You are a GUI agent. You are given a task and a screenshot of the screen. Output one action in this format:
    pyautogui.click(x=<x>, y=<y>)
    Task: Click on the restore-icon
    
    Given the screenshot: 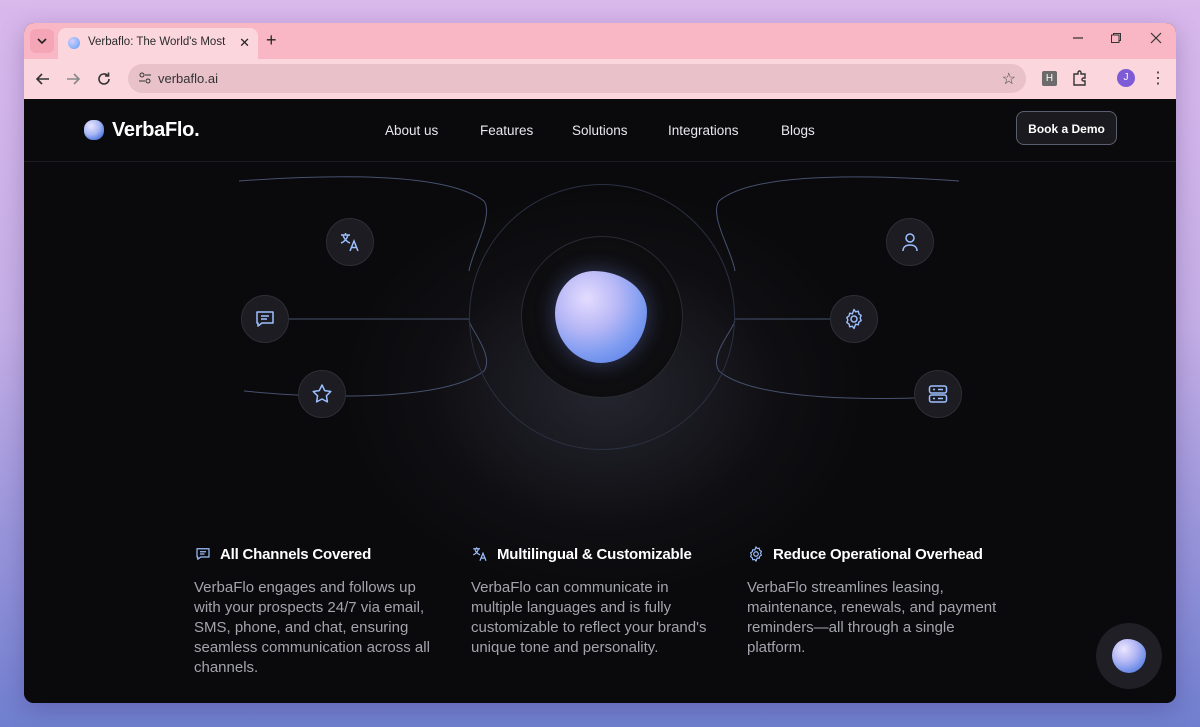 What is the action you would take?
    pyautogui.click(x=1116, y=38)
    